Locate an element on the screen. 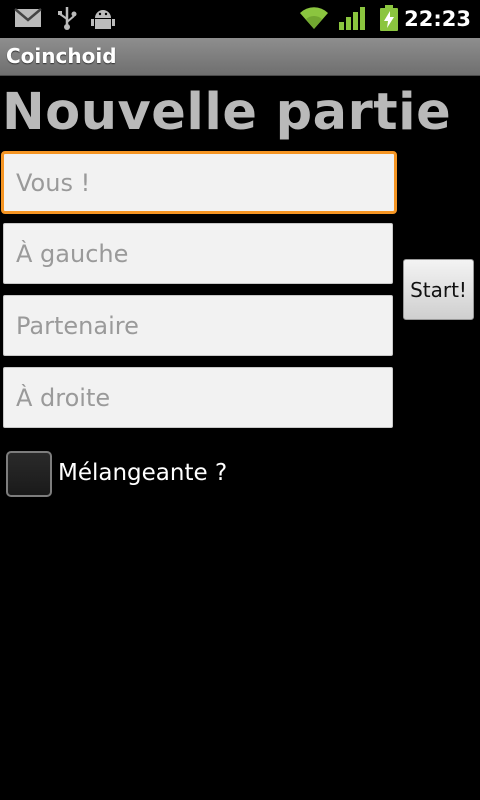  signal-icon is located at coordinates (352, 18).